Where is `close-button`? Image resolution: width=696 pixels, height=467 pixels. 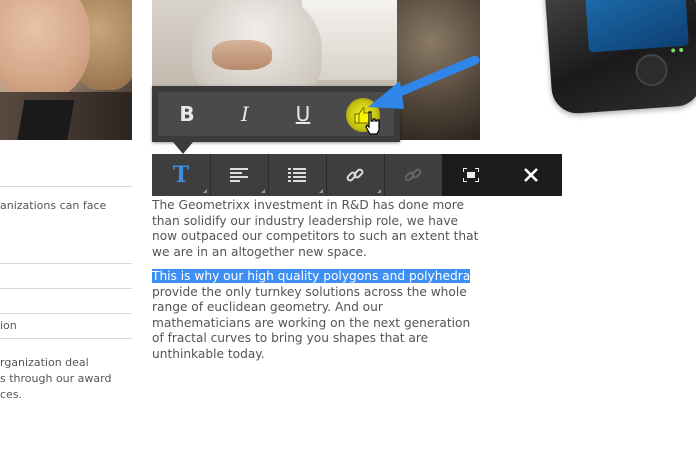
close-button is located at coordinates (531, 175).